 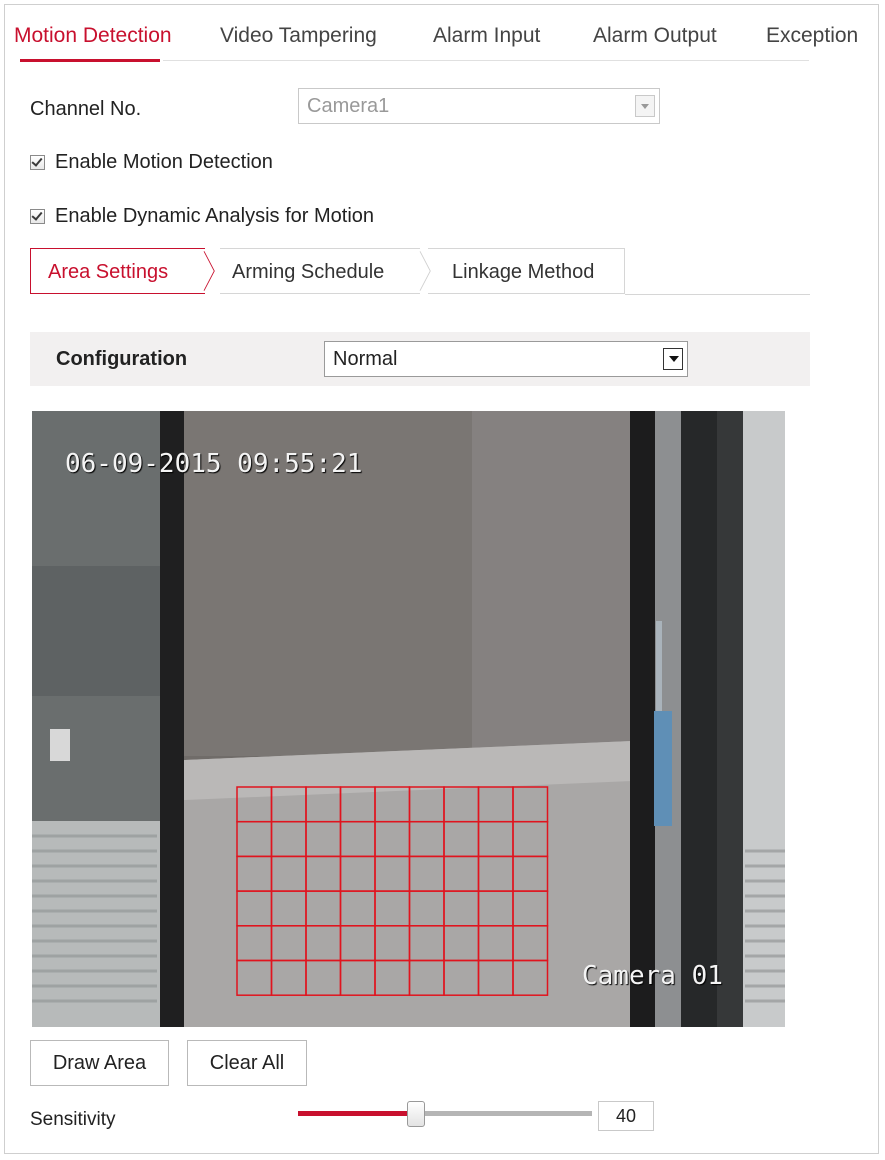 I want to click on tab-arming-schedule-label: Arming Schedule, so click(x=308, y=272).